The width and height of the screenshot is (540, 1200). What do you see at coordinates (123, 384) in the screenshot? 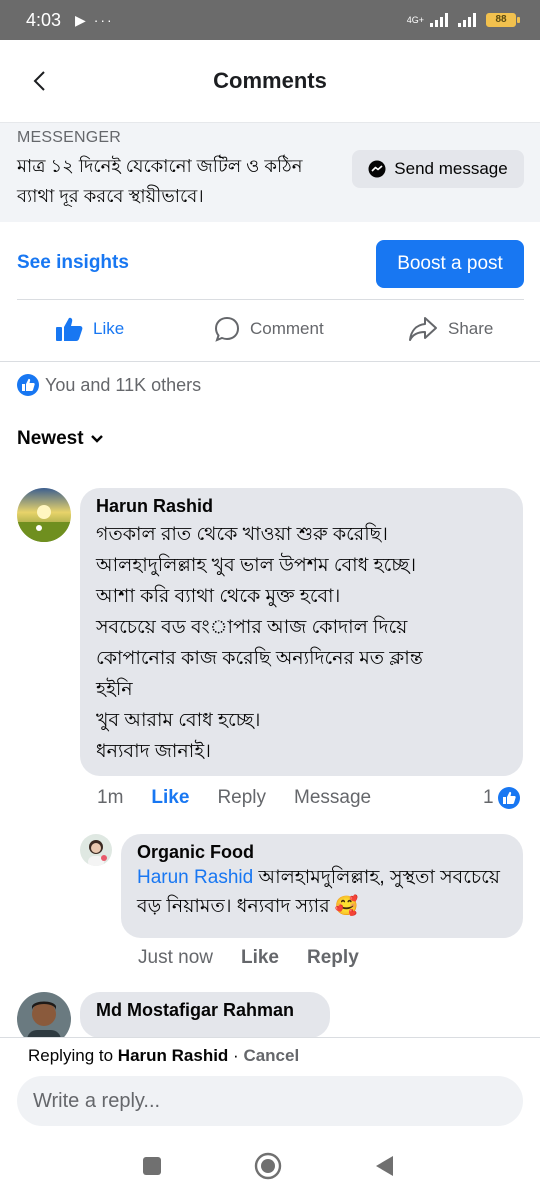
I see `reactions-text: You and 11K others` at bounding box center [123, 384].